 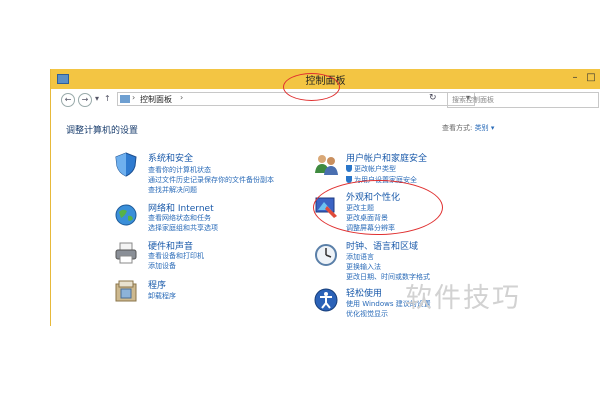 I want to click on uac-shield-icon, so click(x=349, y=168).